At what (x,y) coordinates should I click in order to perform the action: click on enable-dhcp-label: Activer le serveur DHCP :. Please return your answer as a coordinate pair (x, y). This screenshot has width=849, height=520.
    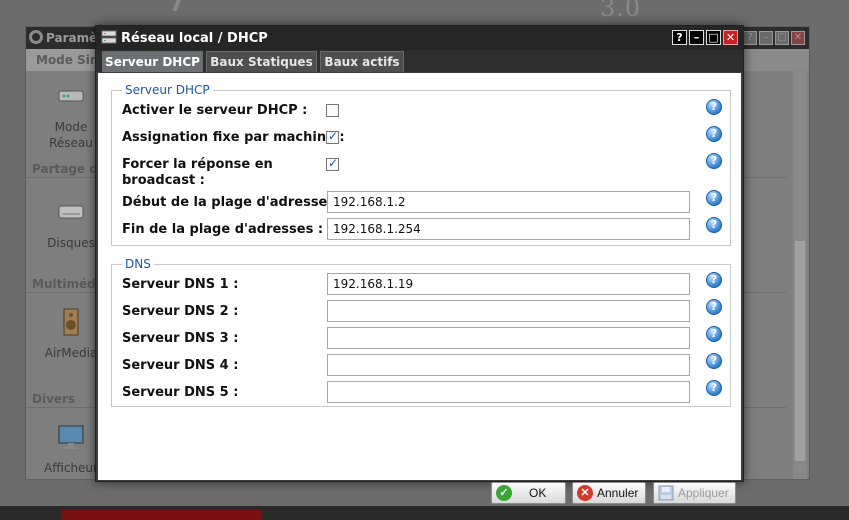
    Looking at the image, I should click on (215, 110).